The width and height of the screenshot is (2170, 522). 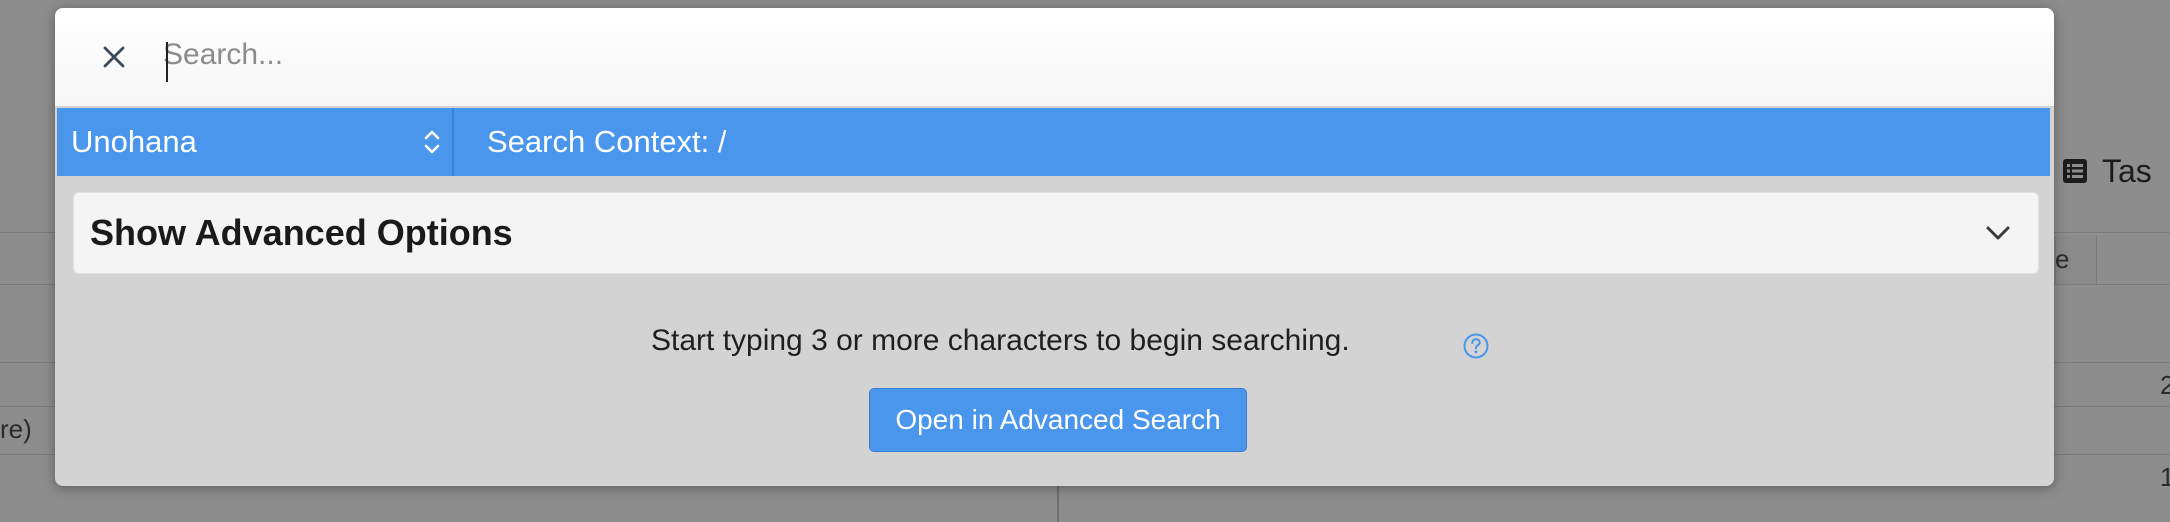 What do you see at coordinates (167, 62) in the screenshot?
I see `text-caret` at bounding box center [167, 62].